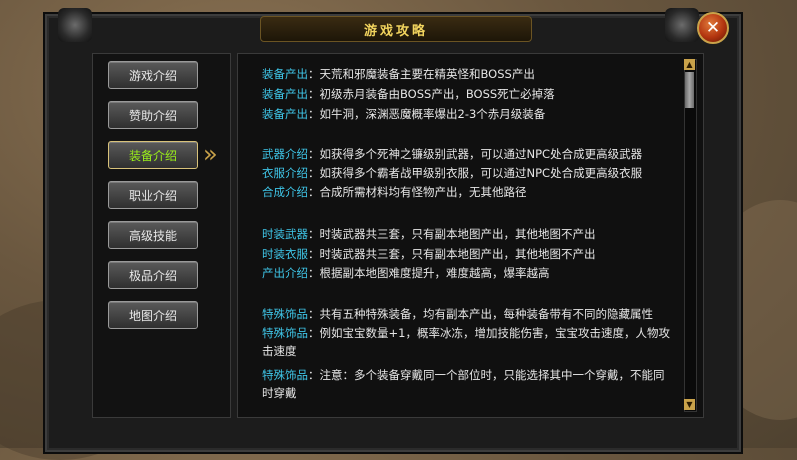  I want to click on nav-item-advanced-skills: 高级技能, so click(153, 235).